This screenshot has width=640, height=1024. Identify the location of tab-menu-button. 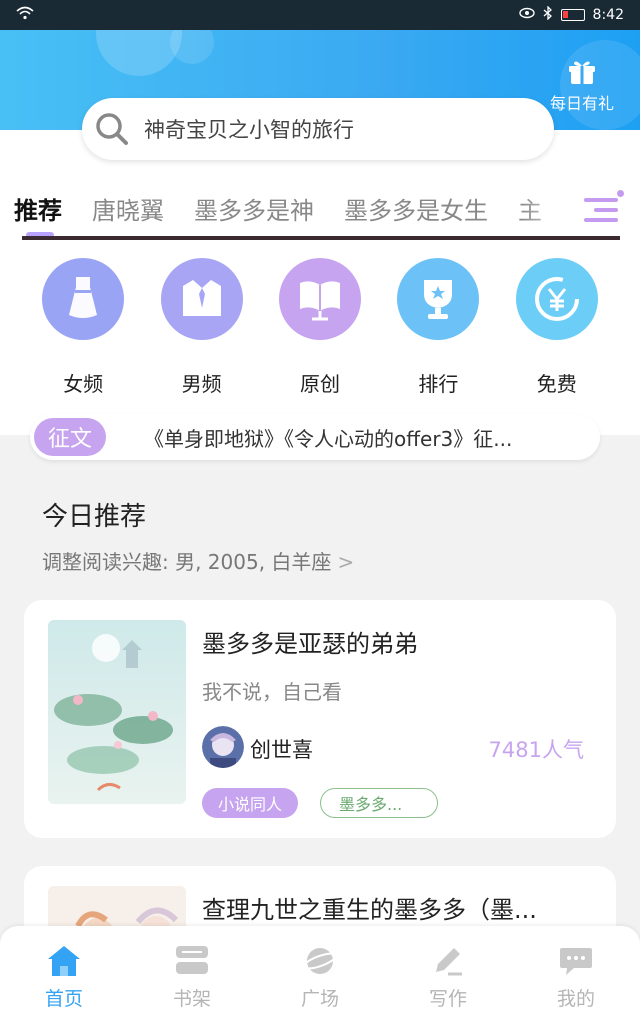
(604, 208).